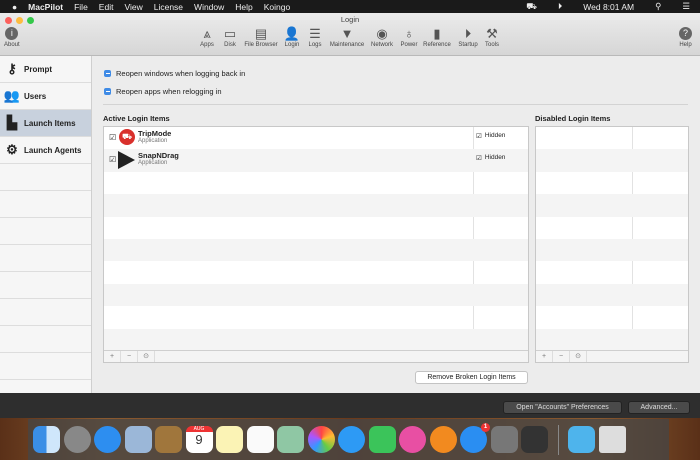  What do you see at coordinates (492, 33) in the screenshot?
I see `tools-icon: ⚒` at bounding box center [492, 33].